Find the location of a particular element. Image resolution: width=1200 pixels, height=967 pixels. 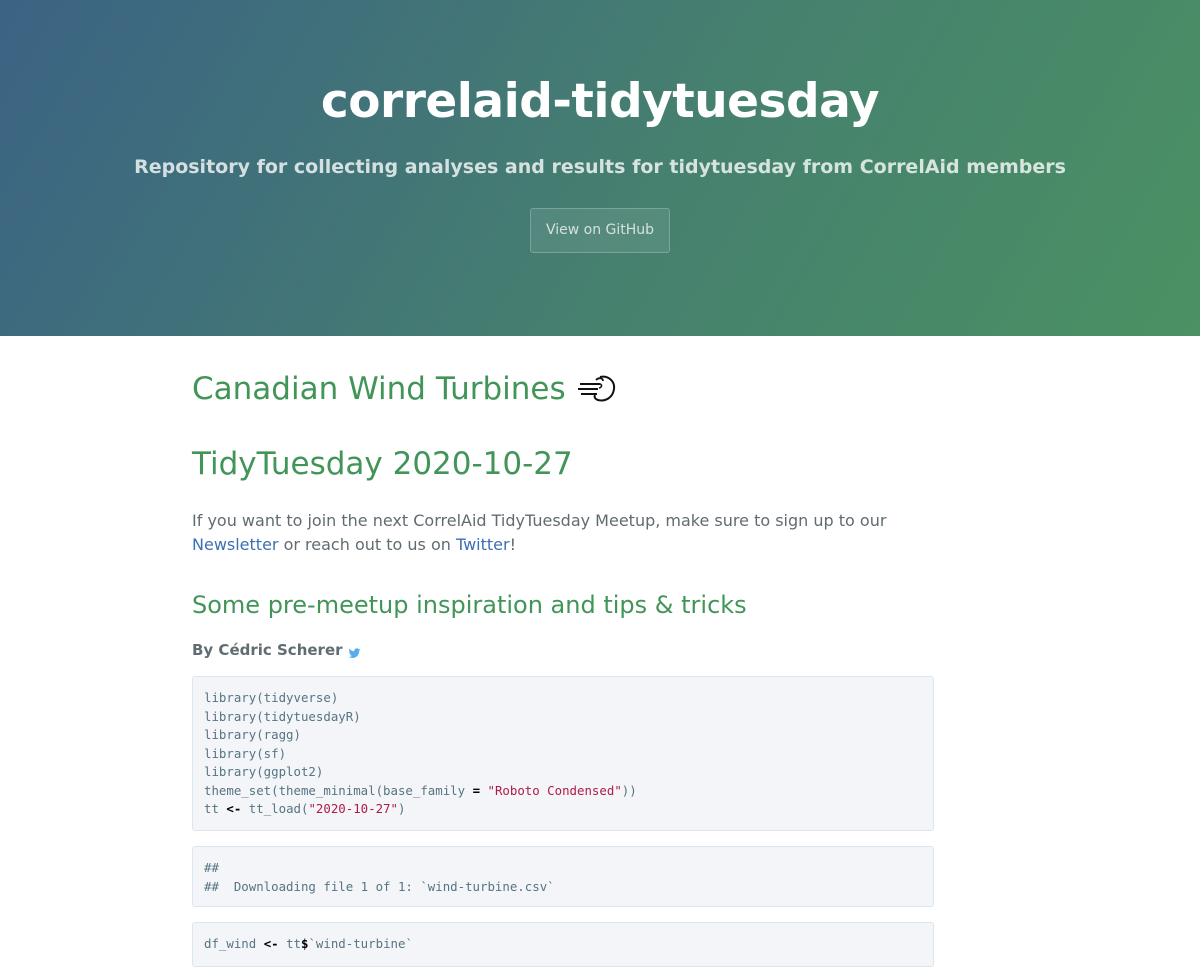

project-name: correlaid-tidytuesday is located at coordinates (600, 101).